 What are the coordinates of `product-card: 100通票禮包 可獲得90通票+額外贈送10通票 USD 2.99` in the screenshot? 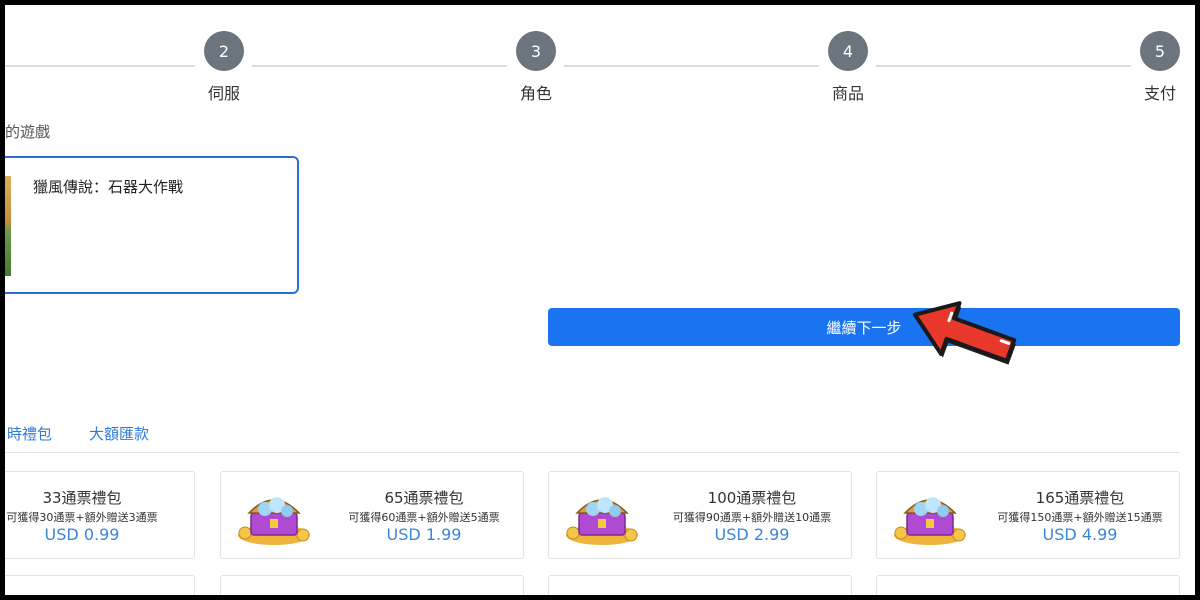 It's located at (700, 515).